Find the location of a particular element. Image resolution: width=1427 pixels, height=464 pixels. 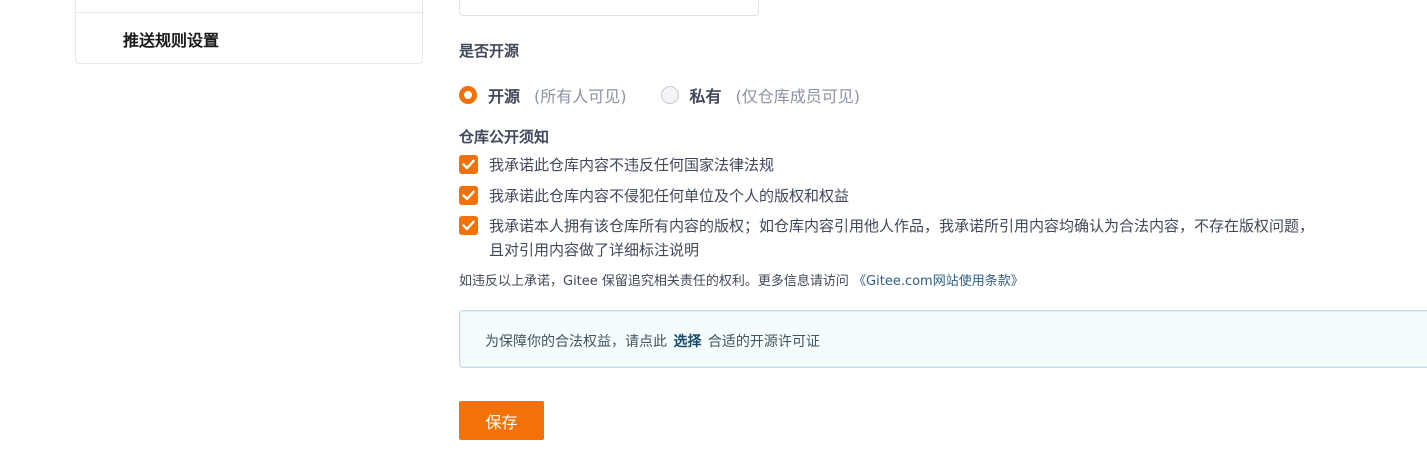

visibility-option-private: 私有 (仅仓库成员可见) is located at coordinates (760, 95).